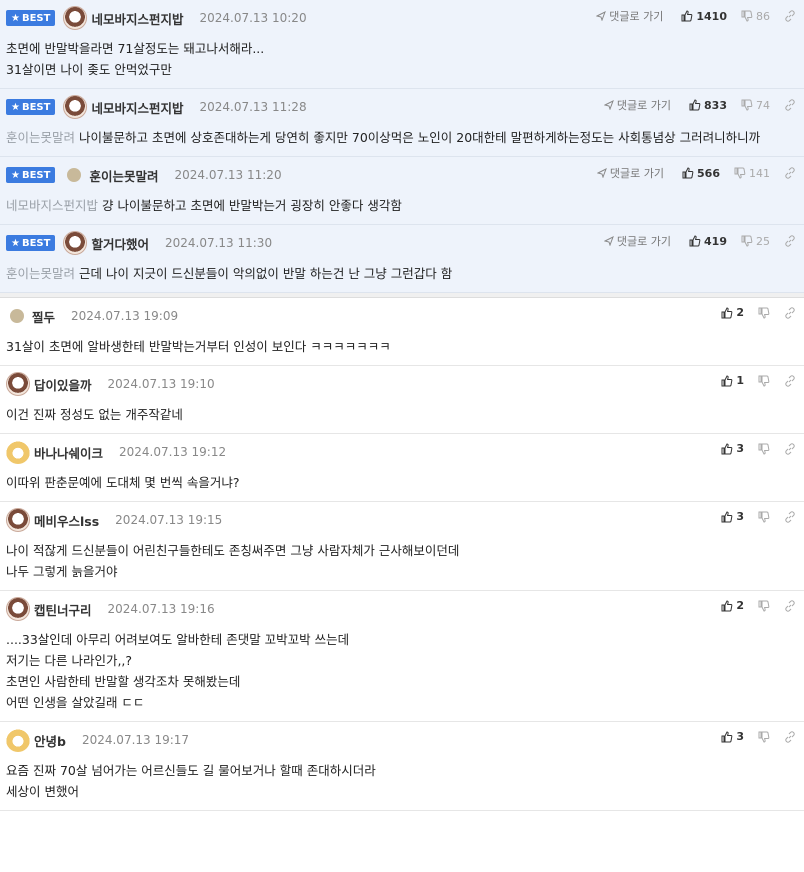  Describe the element at coordinates (763, 105) in the screenshot. I see `dislike-count: 74` at that location.